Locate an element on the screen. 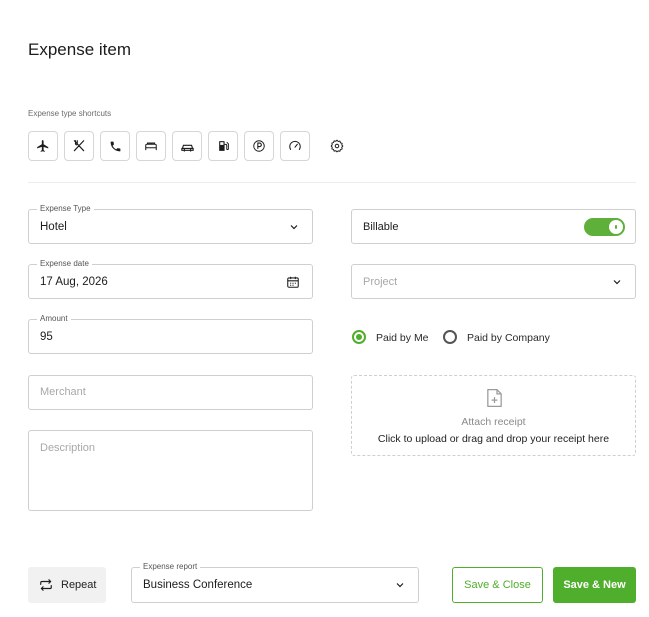 The width and height of the screenshot is (649, 617). expense-date-label: Expense date is located at coordinates (64, 264).